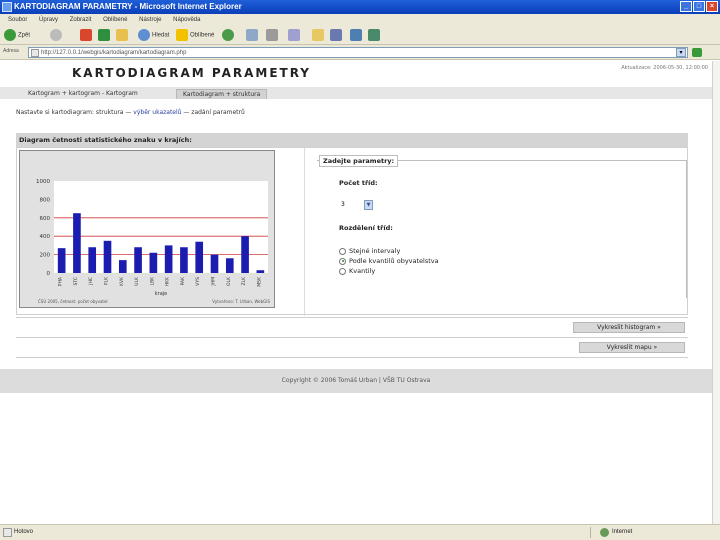  Describe the element at coordinates (48, 20) in the screenshot. I see `menu-edit: Úpravy` at that location.